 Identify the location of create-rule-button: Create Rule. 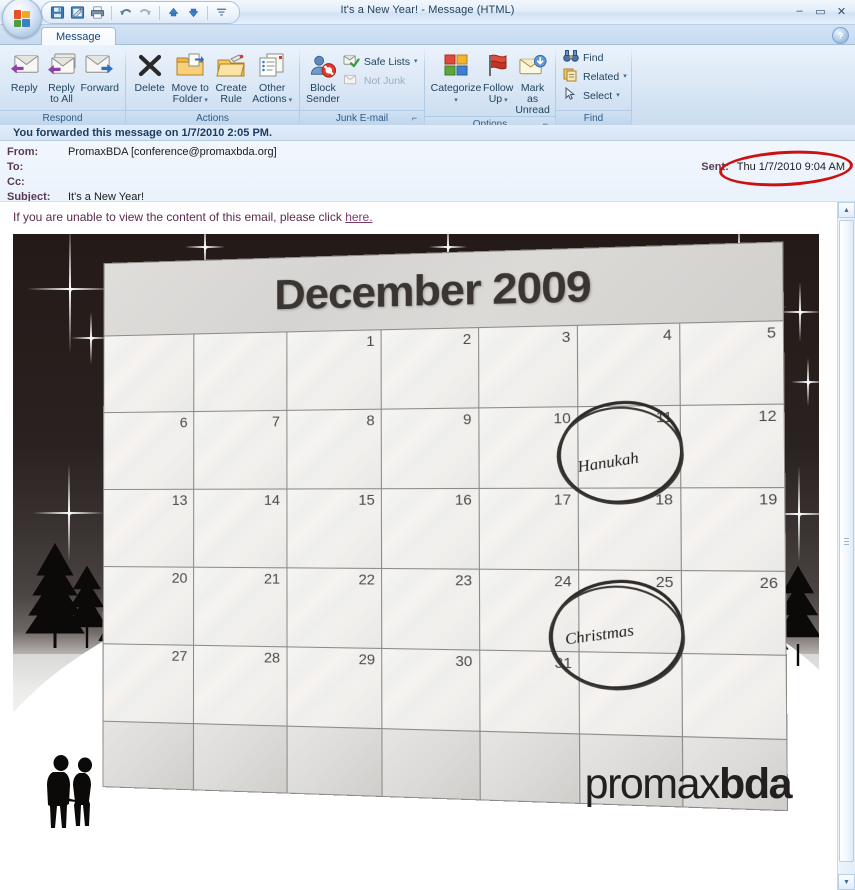
(231, 76).